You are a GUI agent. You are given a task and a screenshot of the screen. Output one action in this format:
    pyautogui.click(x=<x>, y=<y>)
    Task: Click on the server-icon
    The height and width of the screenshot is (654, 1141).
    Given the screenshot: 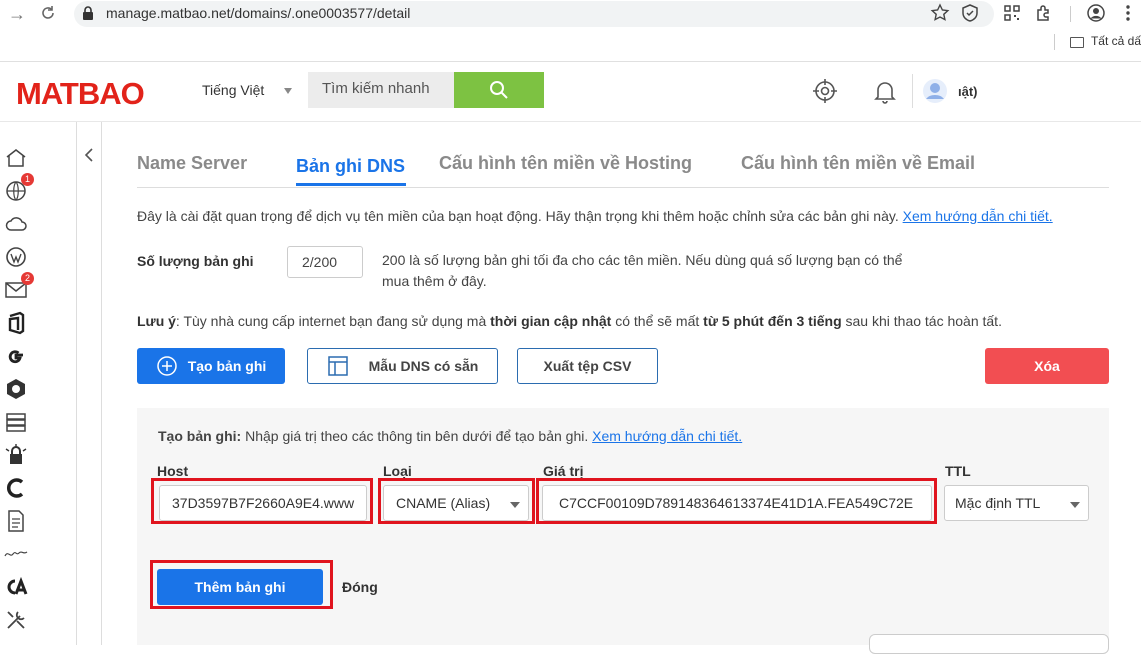 What is the action you would take?
    pyautogui.click(x=16, y=422)
    